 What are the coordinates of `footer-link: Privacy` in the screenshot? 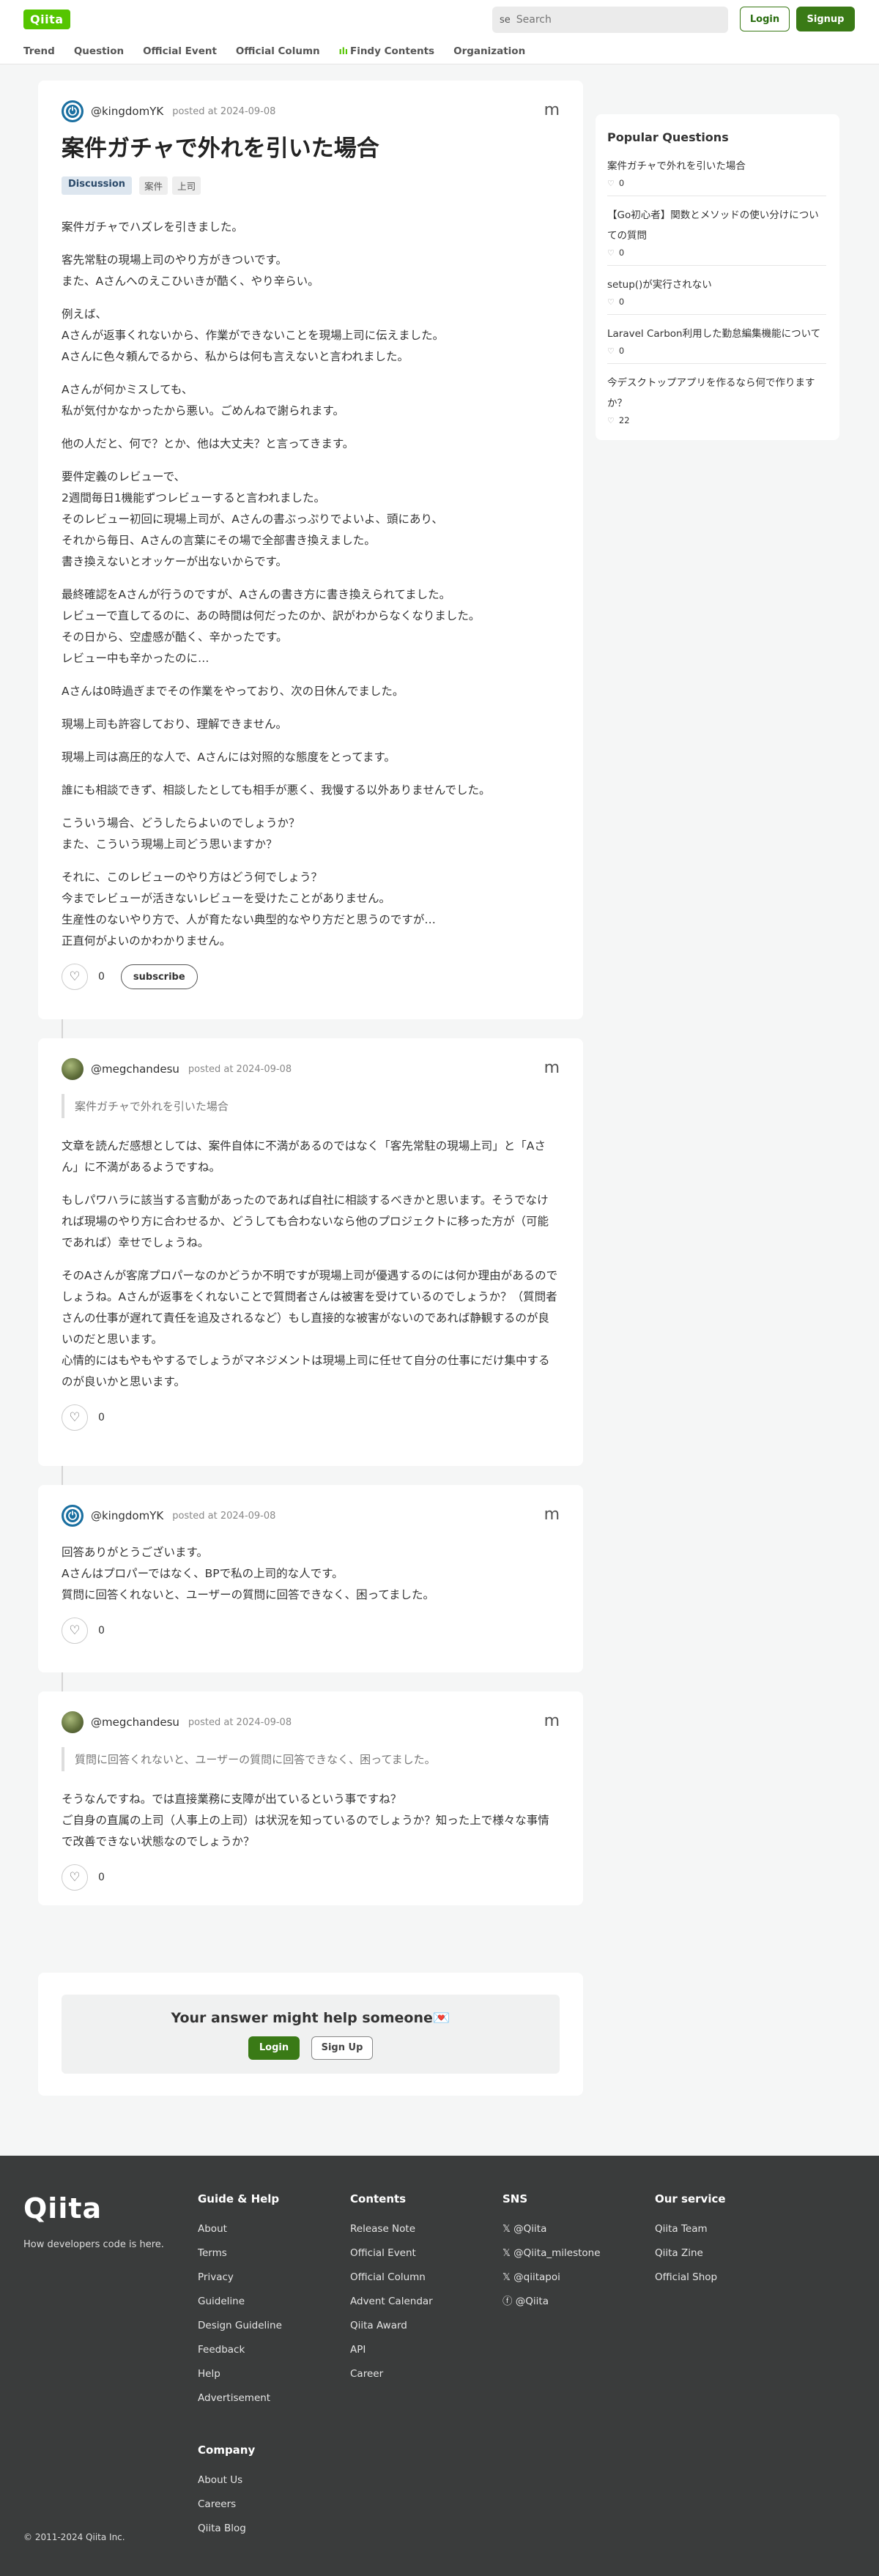 It's located at (240, 2278).